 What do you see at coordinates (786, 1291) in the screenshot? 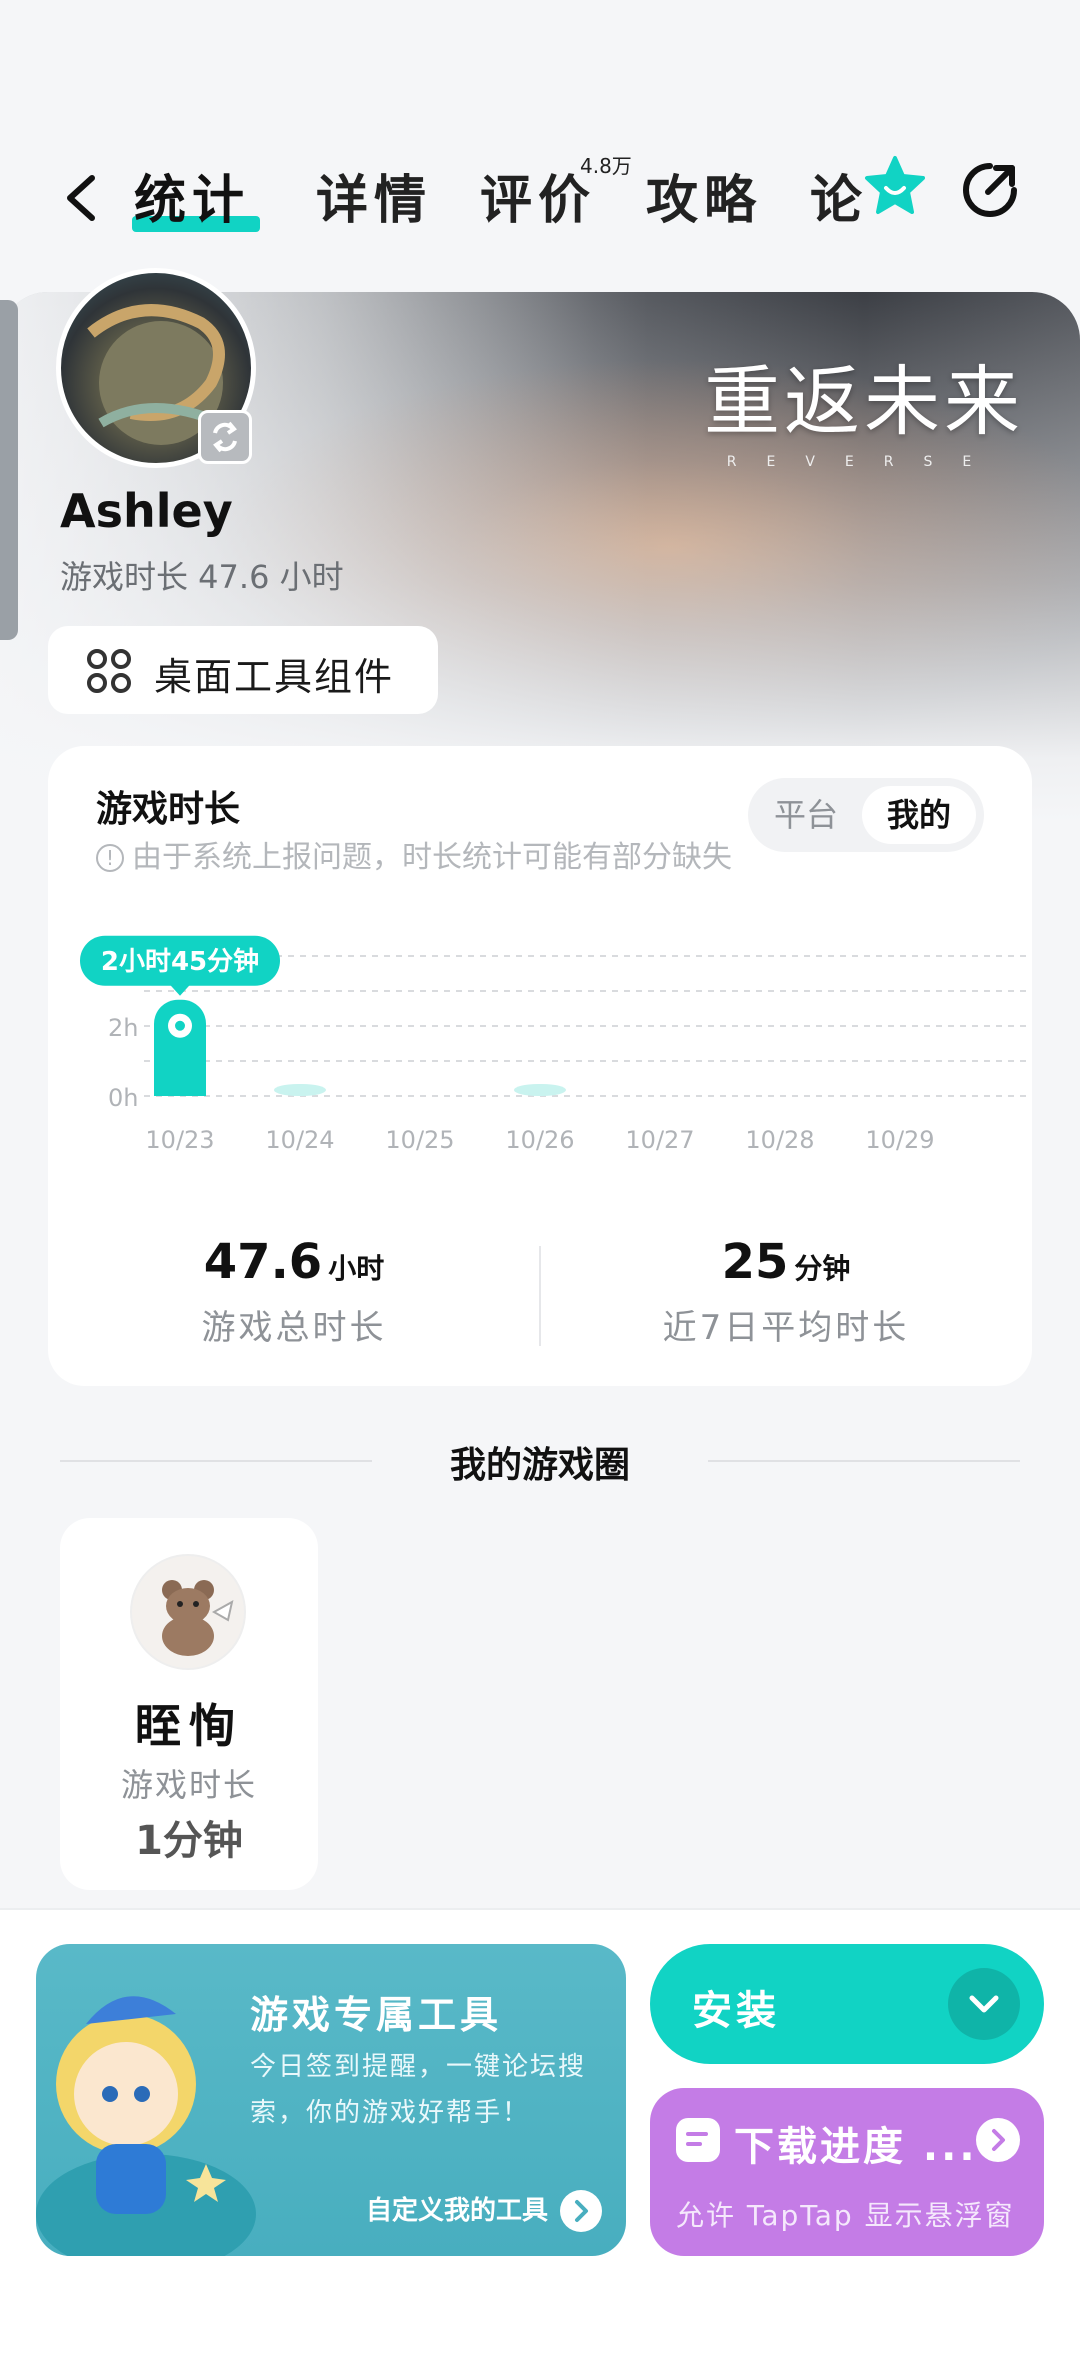
I see `average-playtime-stat: 25 分钟 近7日平均时长` at bounding box center [786, 1291].